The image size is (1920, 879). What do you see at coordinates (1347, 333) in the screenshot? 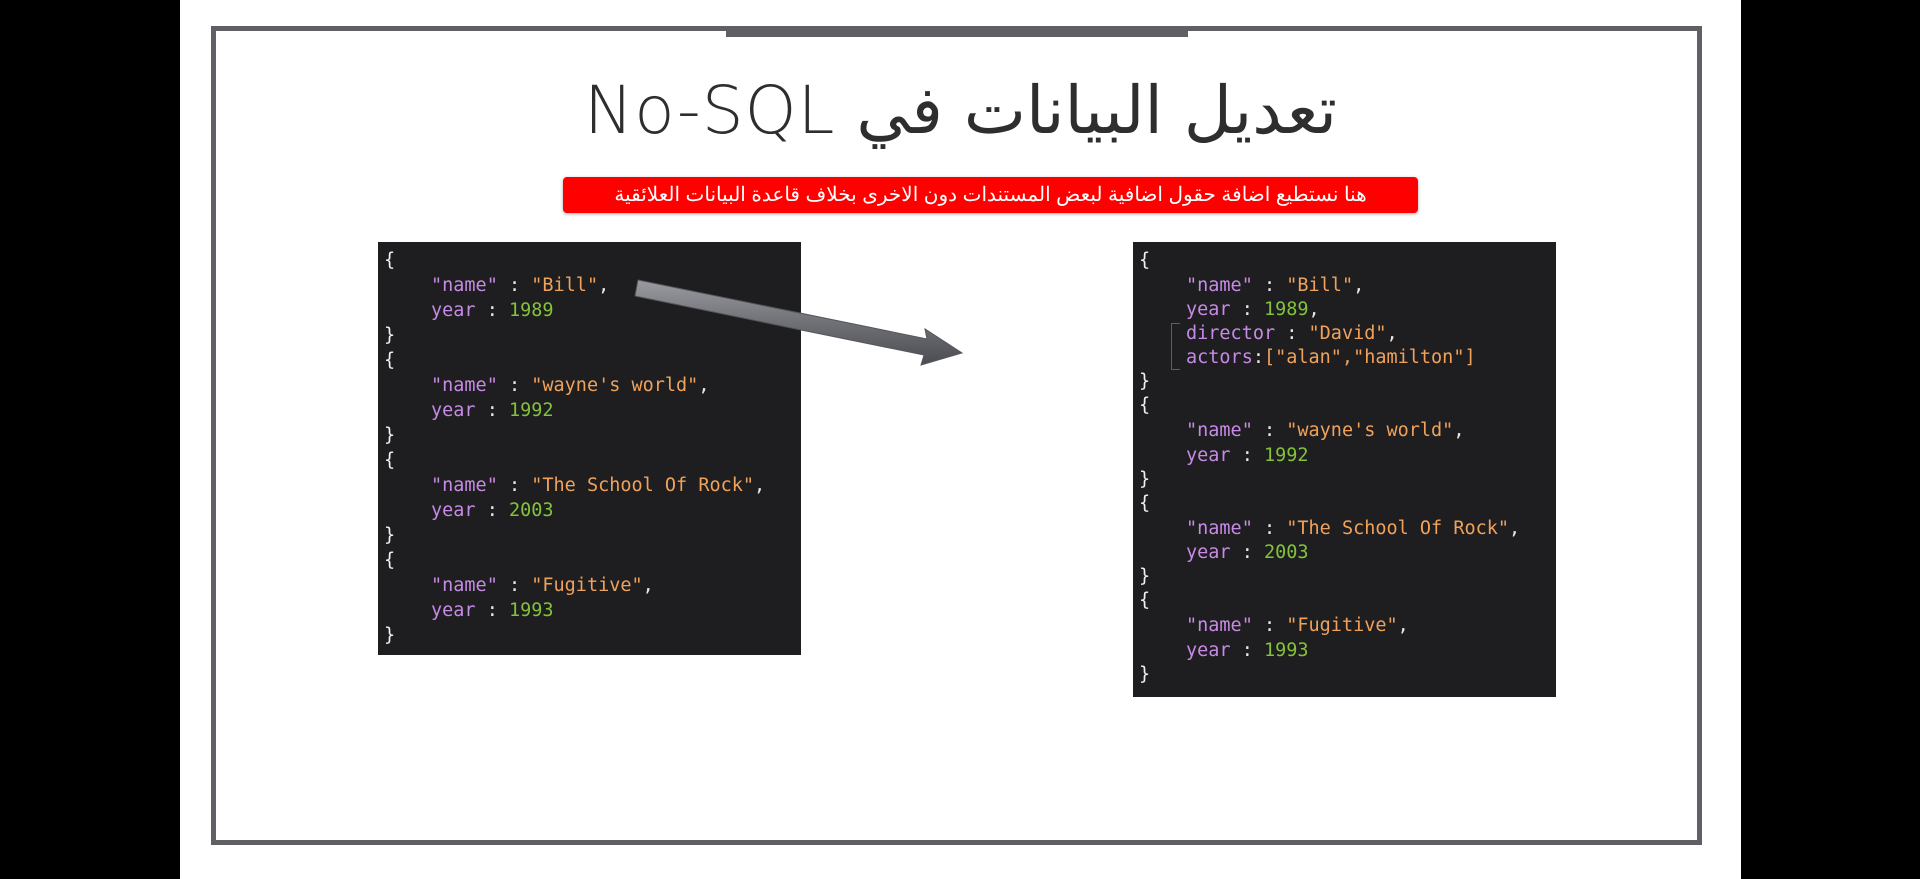
I see `json-string: "David"` at bounding box center [1347, 333].